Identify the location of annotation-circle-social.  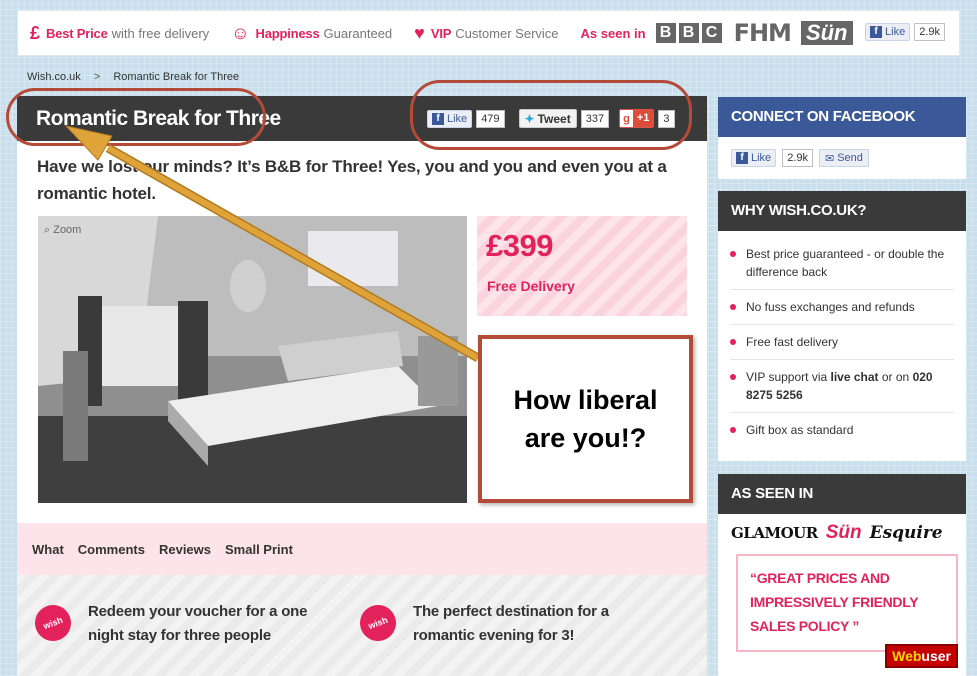
(551, 115).